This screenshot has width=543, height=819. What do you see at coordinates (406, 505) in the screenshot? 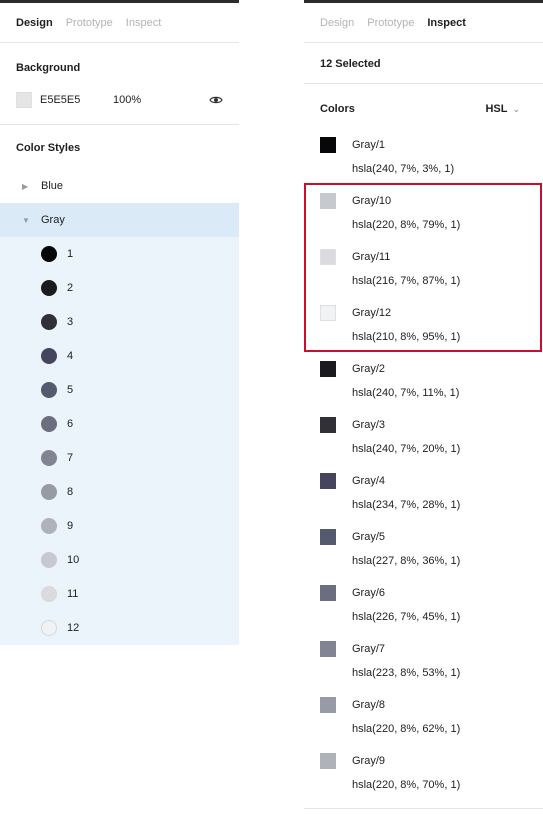
I see `color-value: hsla(234, 7%, 28%, 1)` at bounding box center [406, 505].